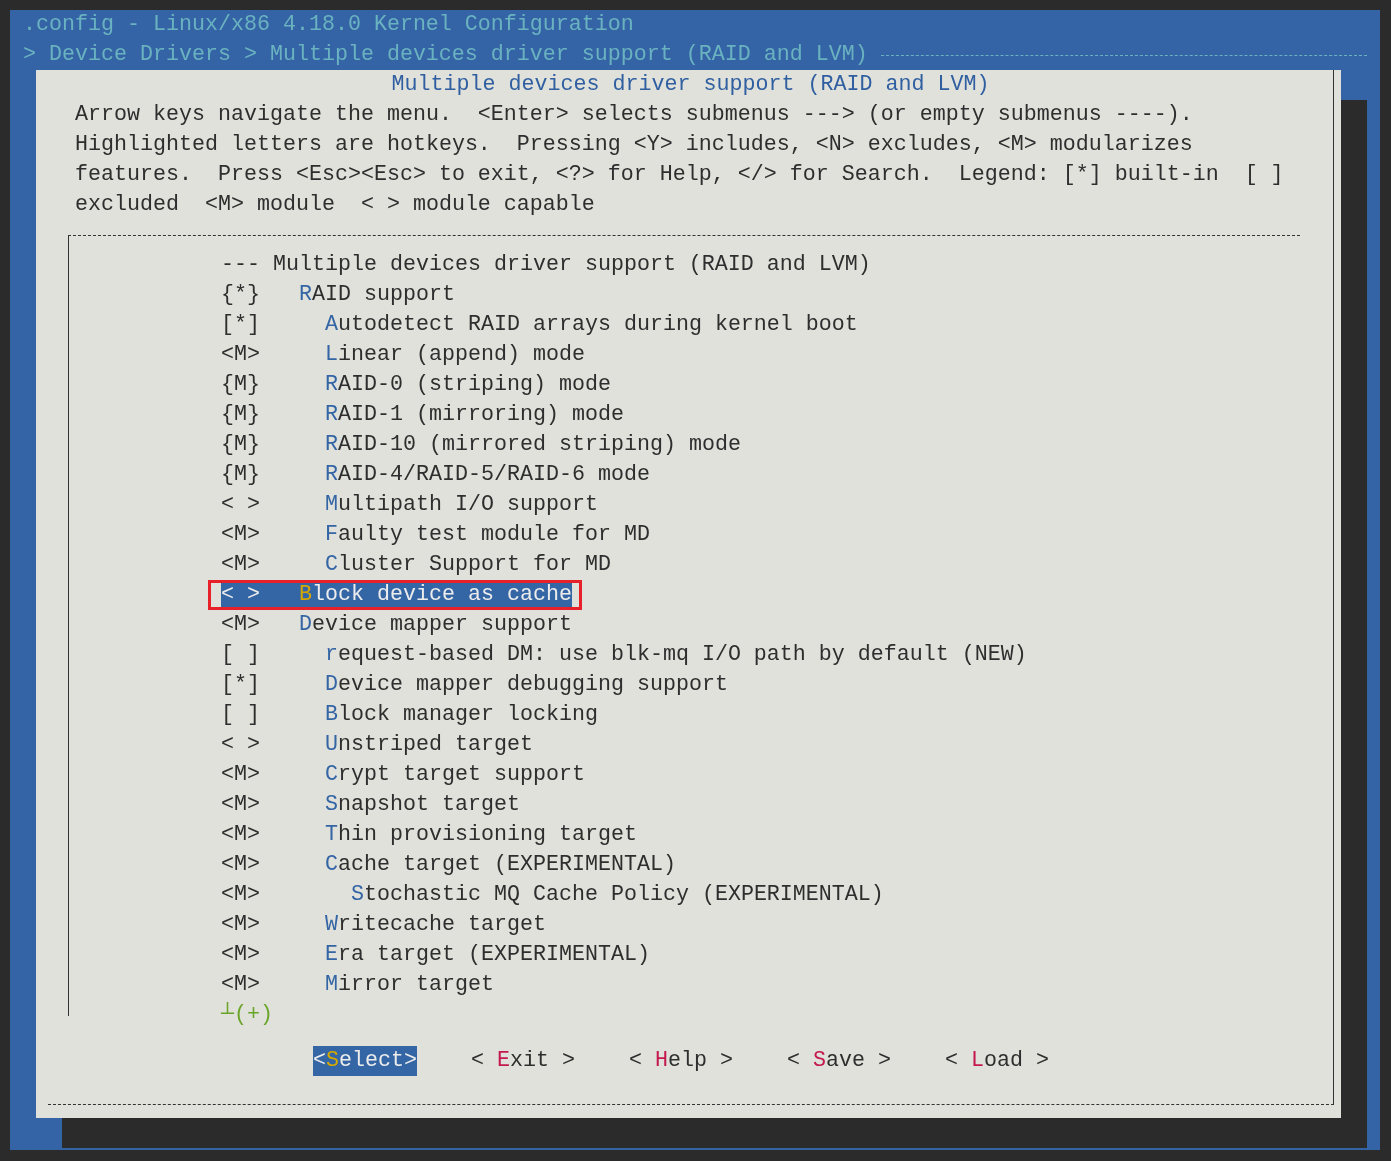  I want to click on menu-item: {*} RAID support, so click(338, 295).